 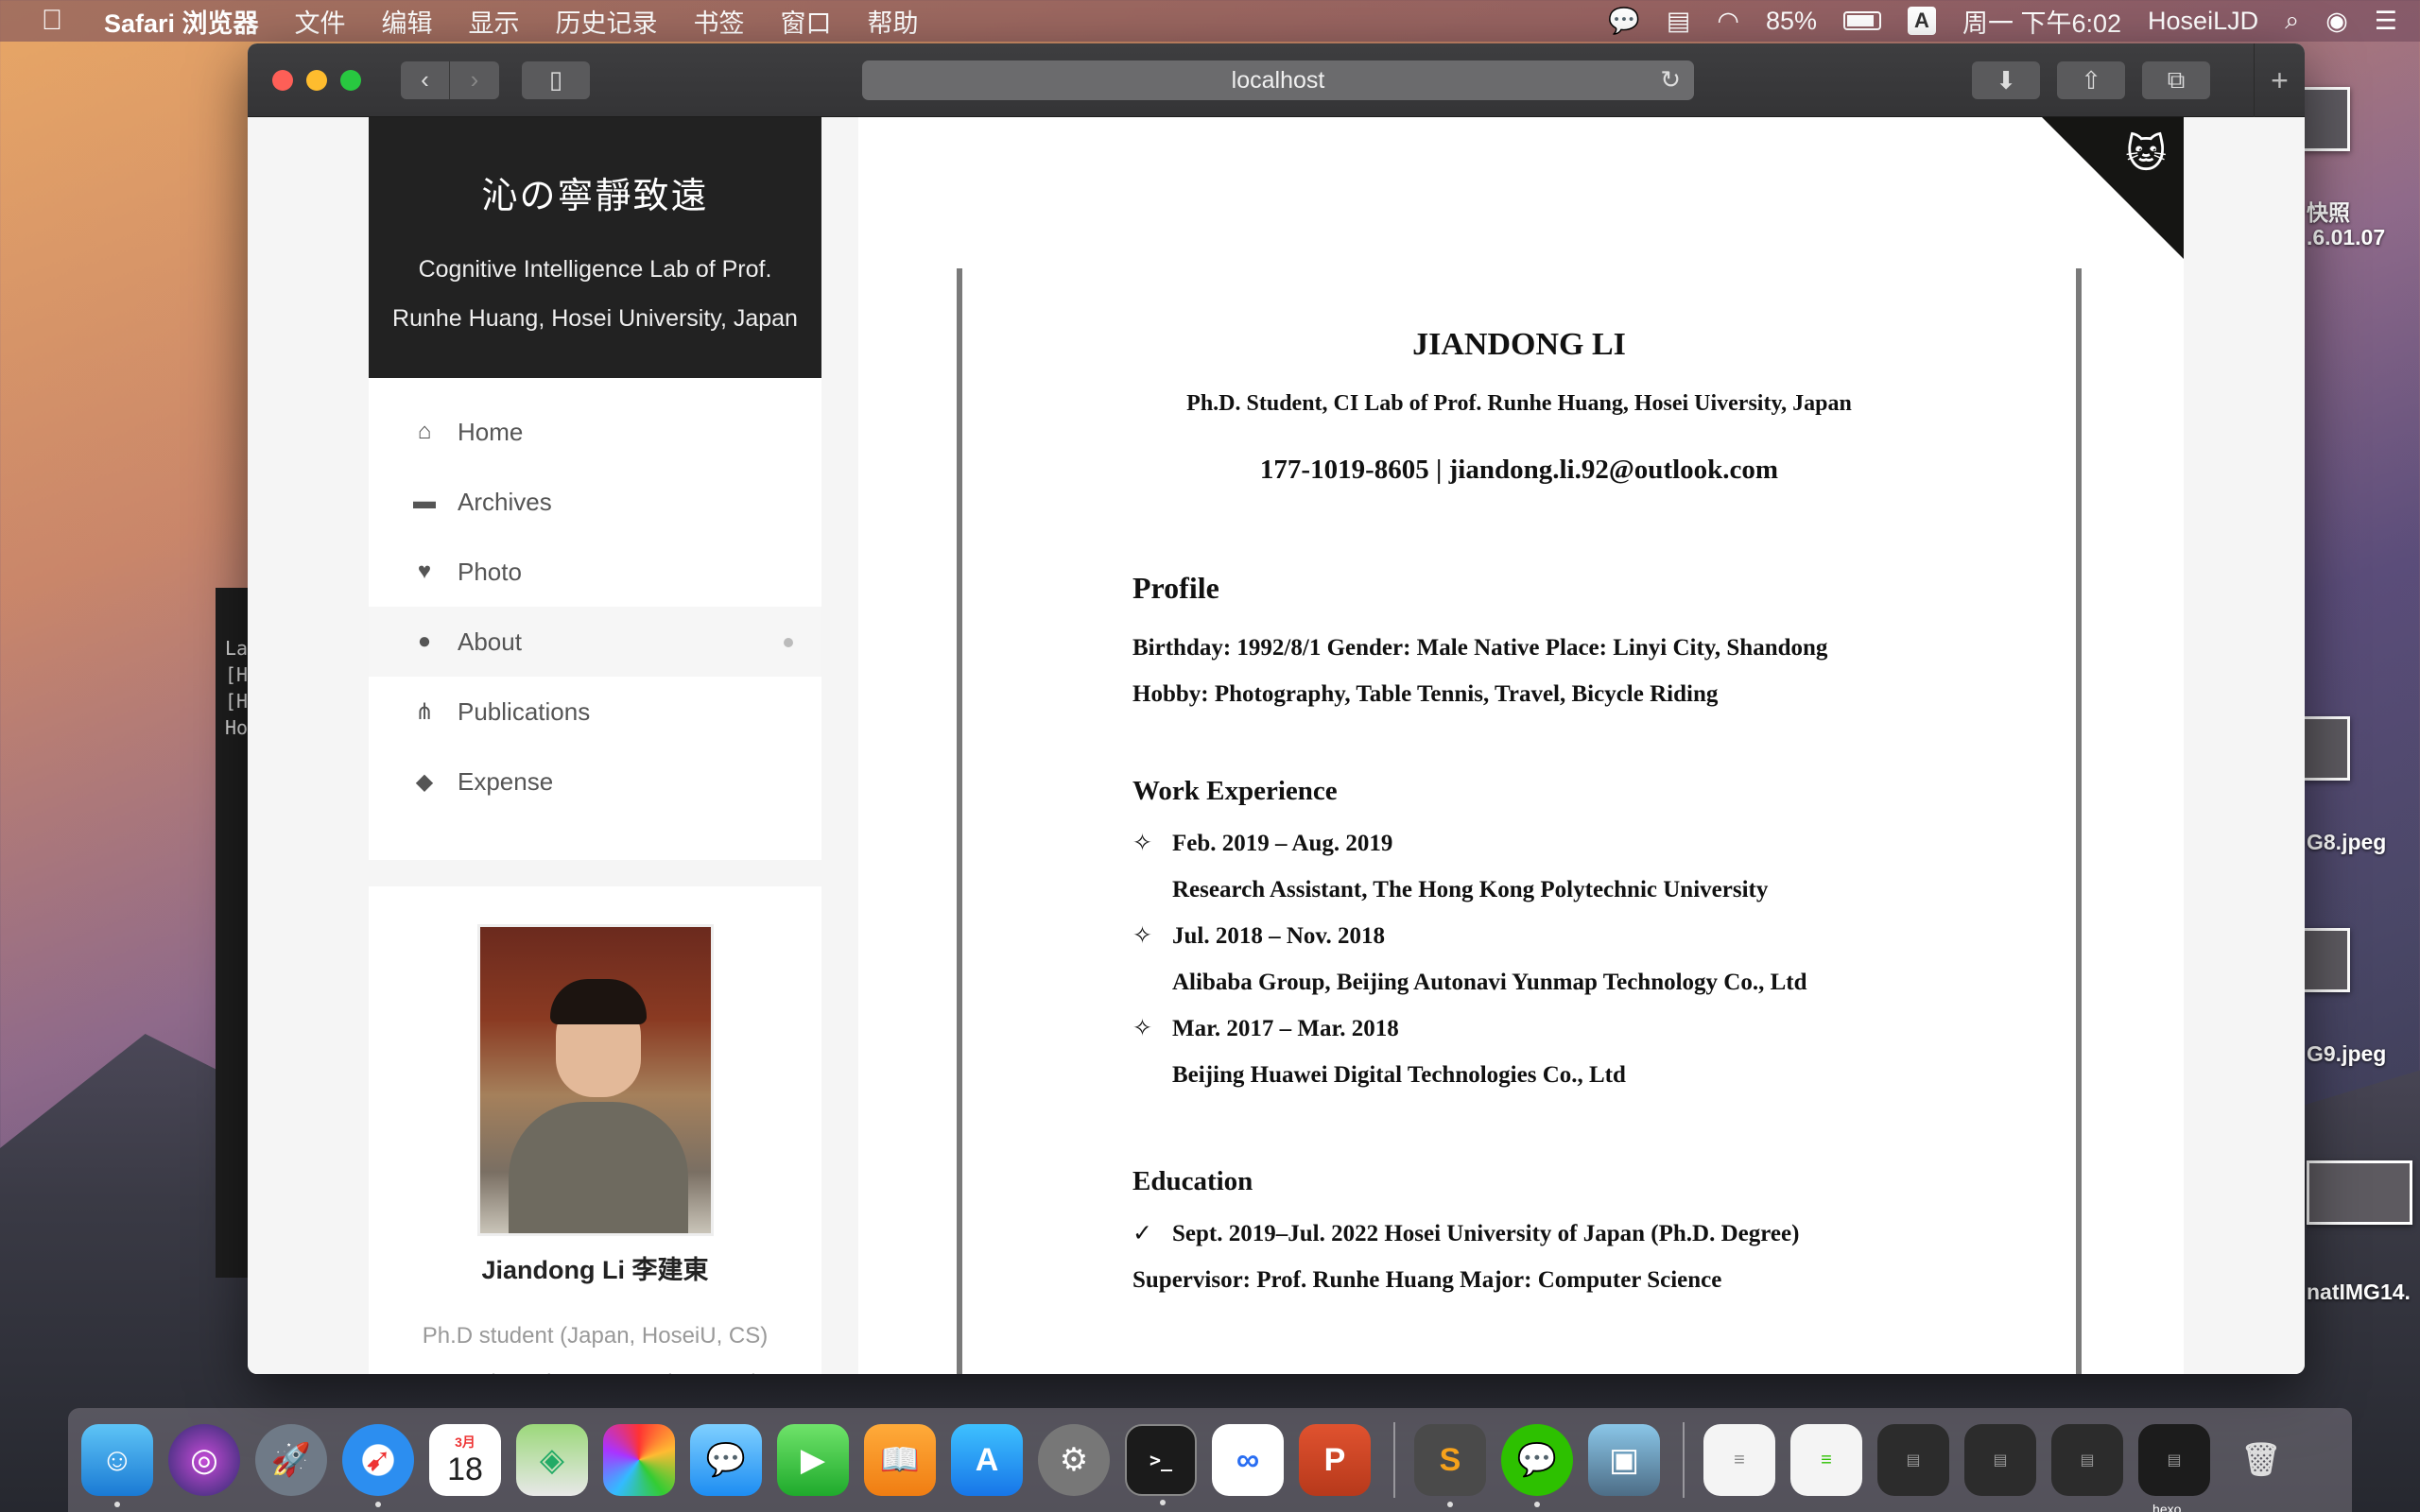 I want to click on trash-icon: 🗑, so click(x=2261, y=1460).